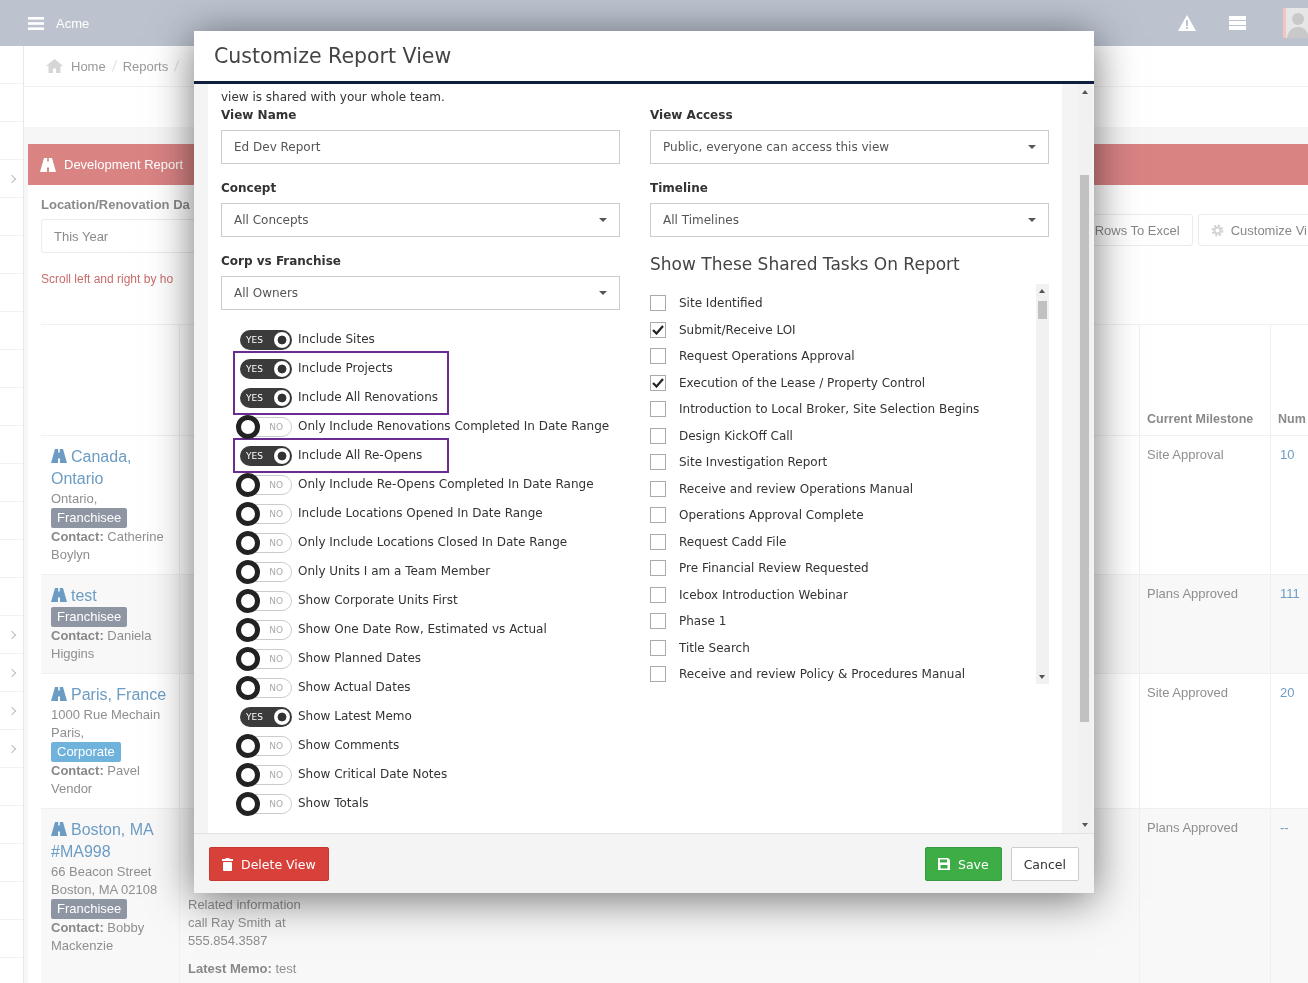 The width and height of the screenshot is (1308, 983). What do you see at coordinates (111, 841) in the screenshot?
I see `location-link: Boston, MA #MA998` at bounding box center [111, 841].